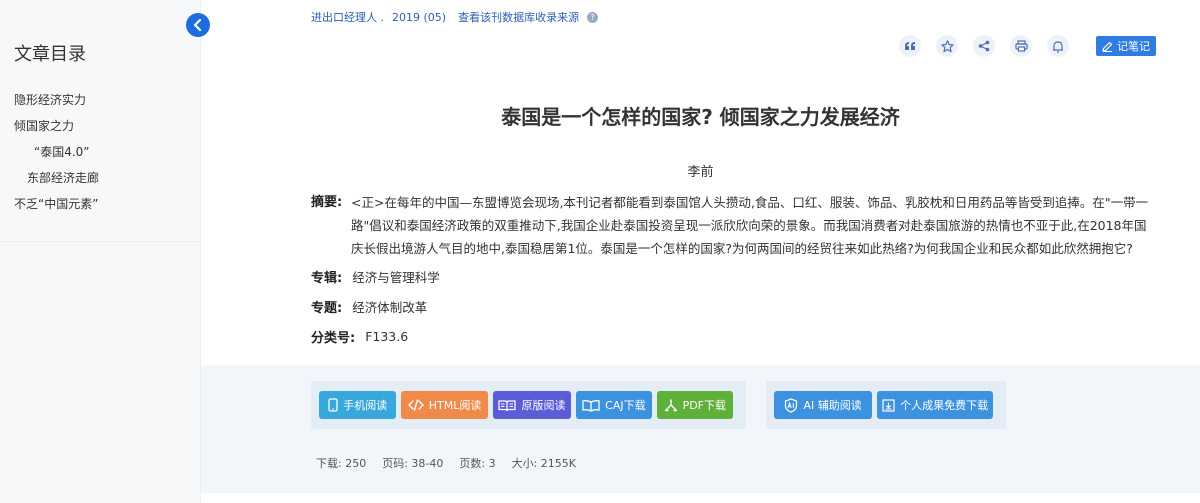  I want to click on pdf-download-label: PDF下载, so click(704, 405).